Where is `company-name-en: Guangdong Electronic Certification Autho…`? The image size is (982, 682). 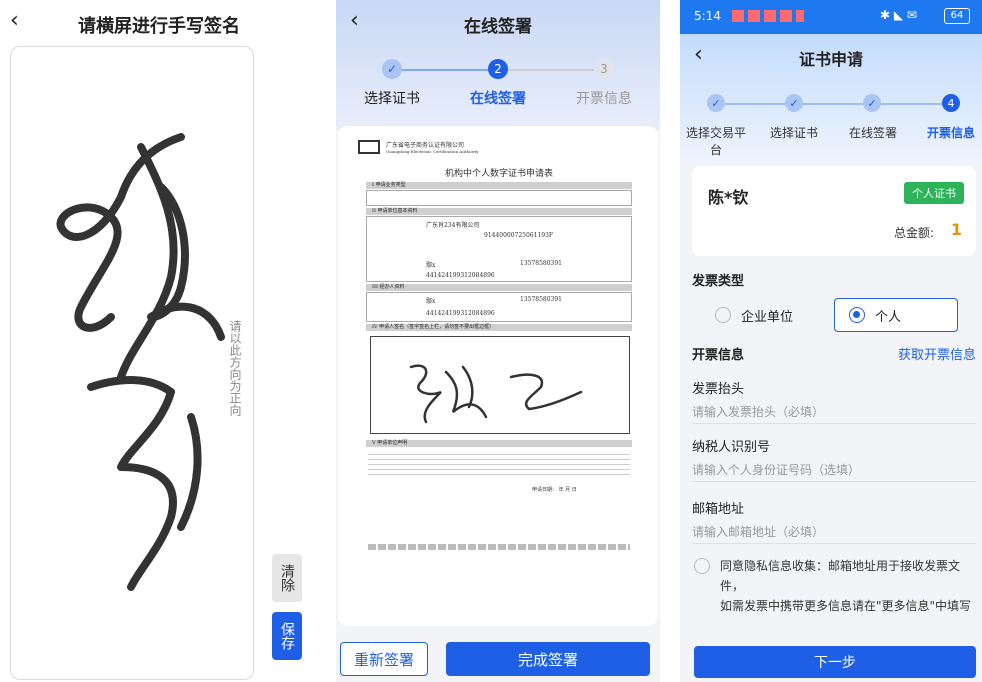 company-name-en: Guangdong Electronic Certification Autho… is located at coordinates (432, 151).